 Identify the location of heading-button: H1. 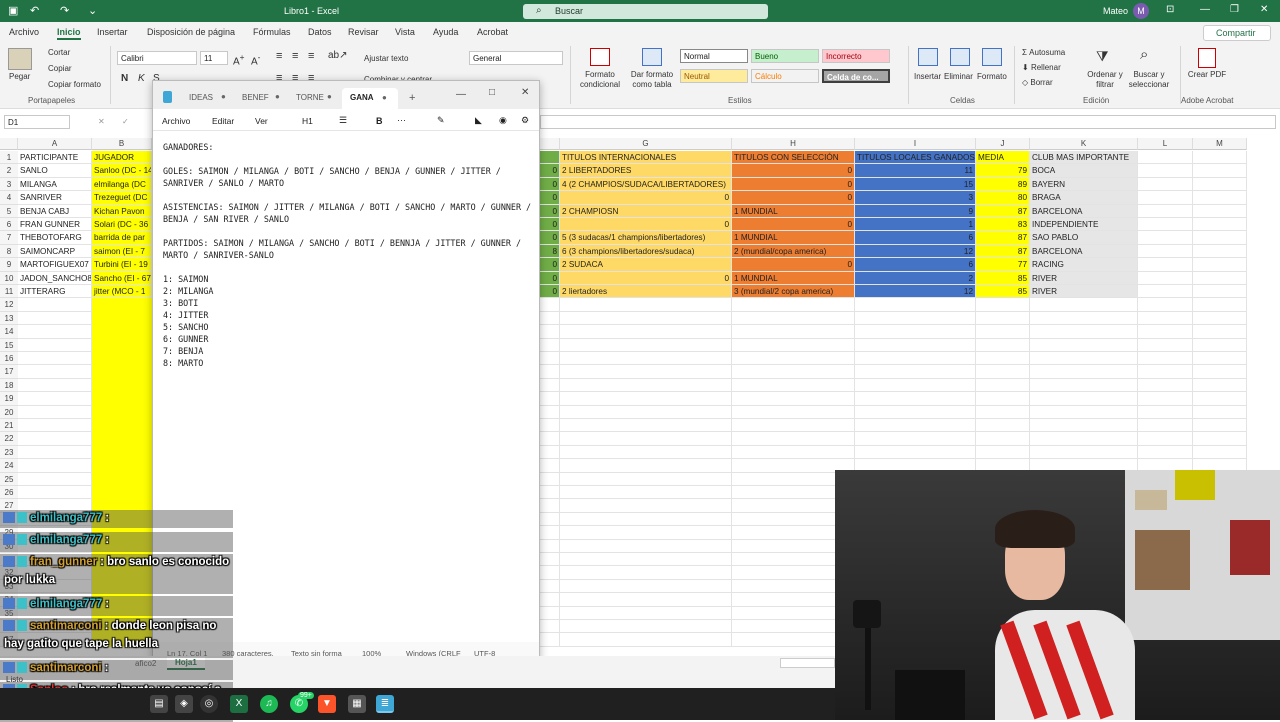
(307, 121).